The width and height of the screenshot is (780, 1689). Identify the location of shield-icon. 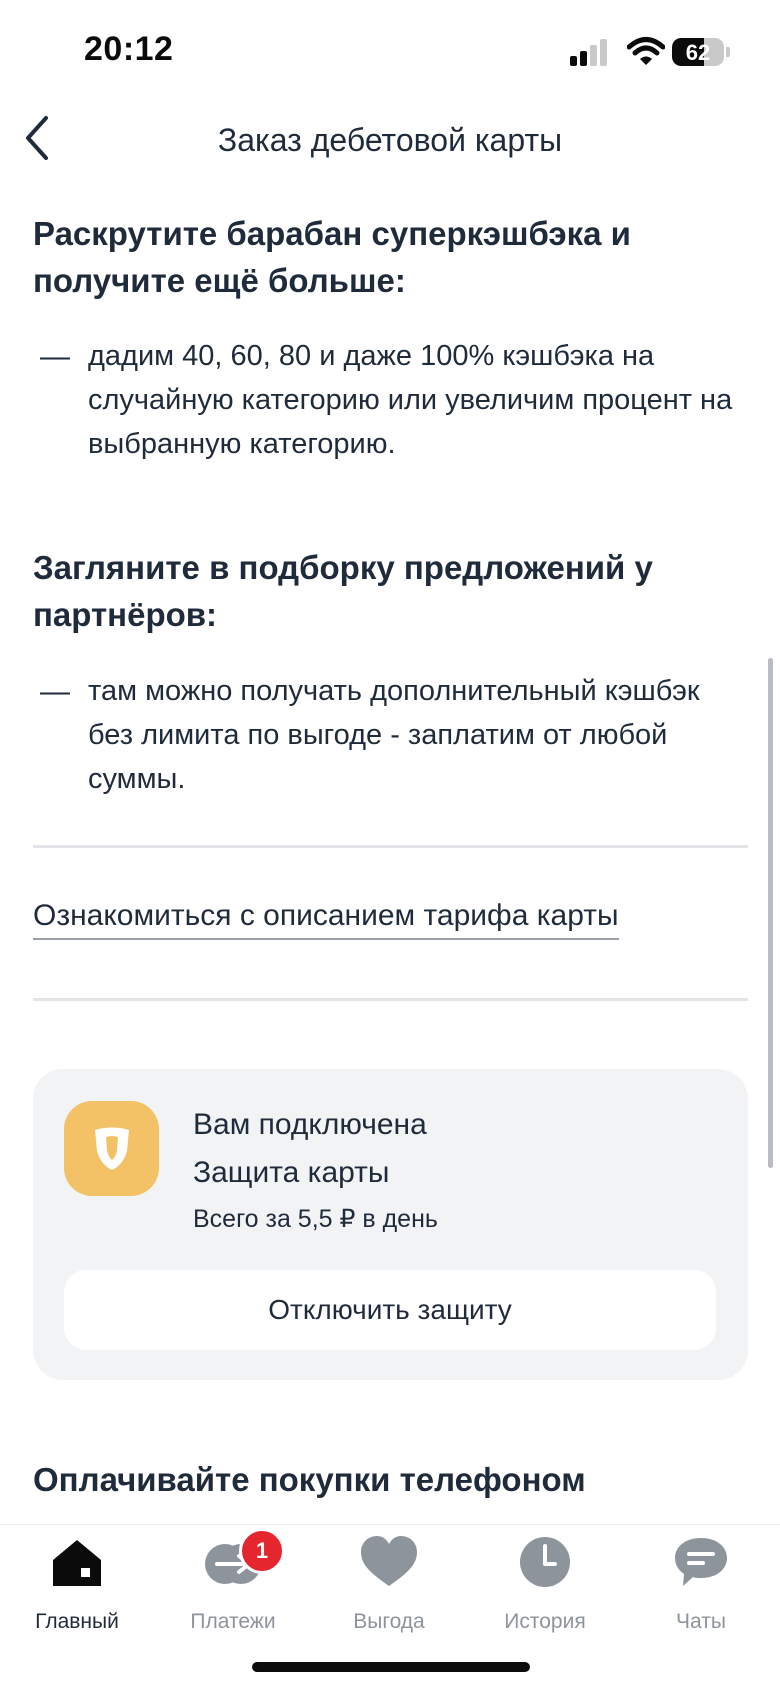
(112, 1148).